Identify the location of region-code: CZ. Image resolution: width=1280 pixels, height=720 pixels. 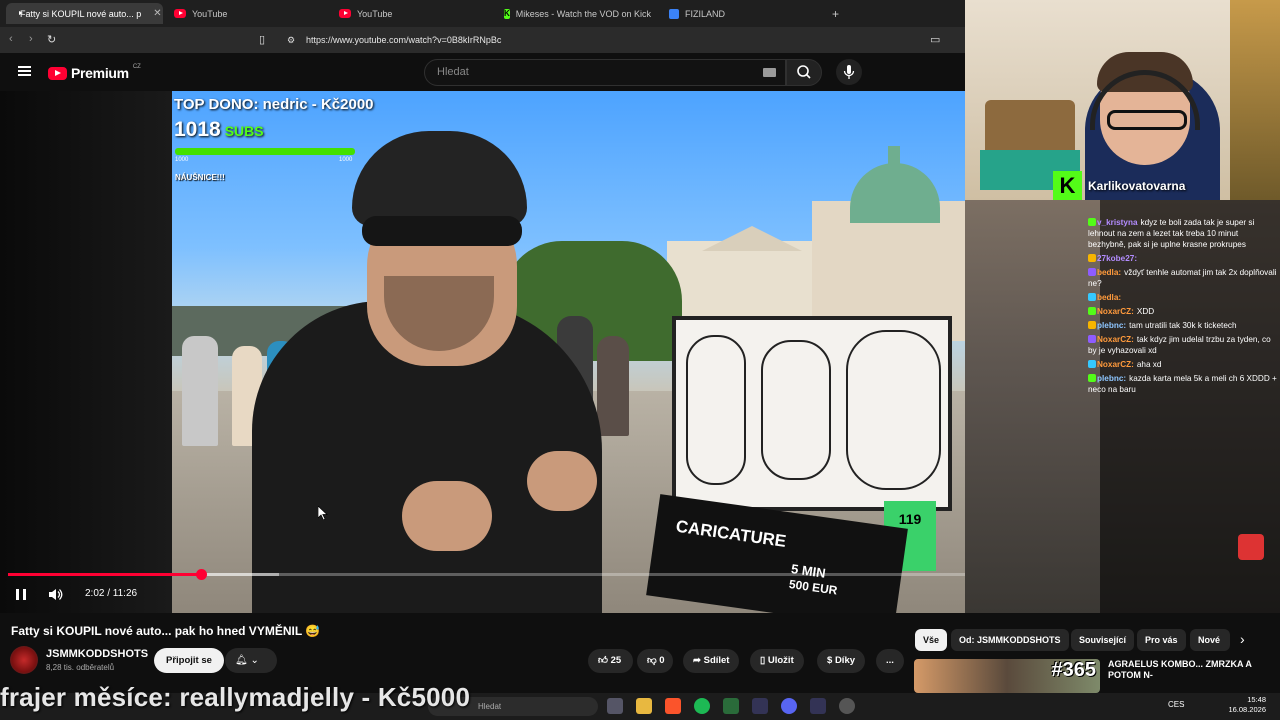
(136, 67).